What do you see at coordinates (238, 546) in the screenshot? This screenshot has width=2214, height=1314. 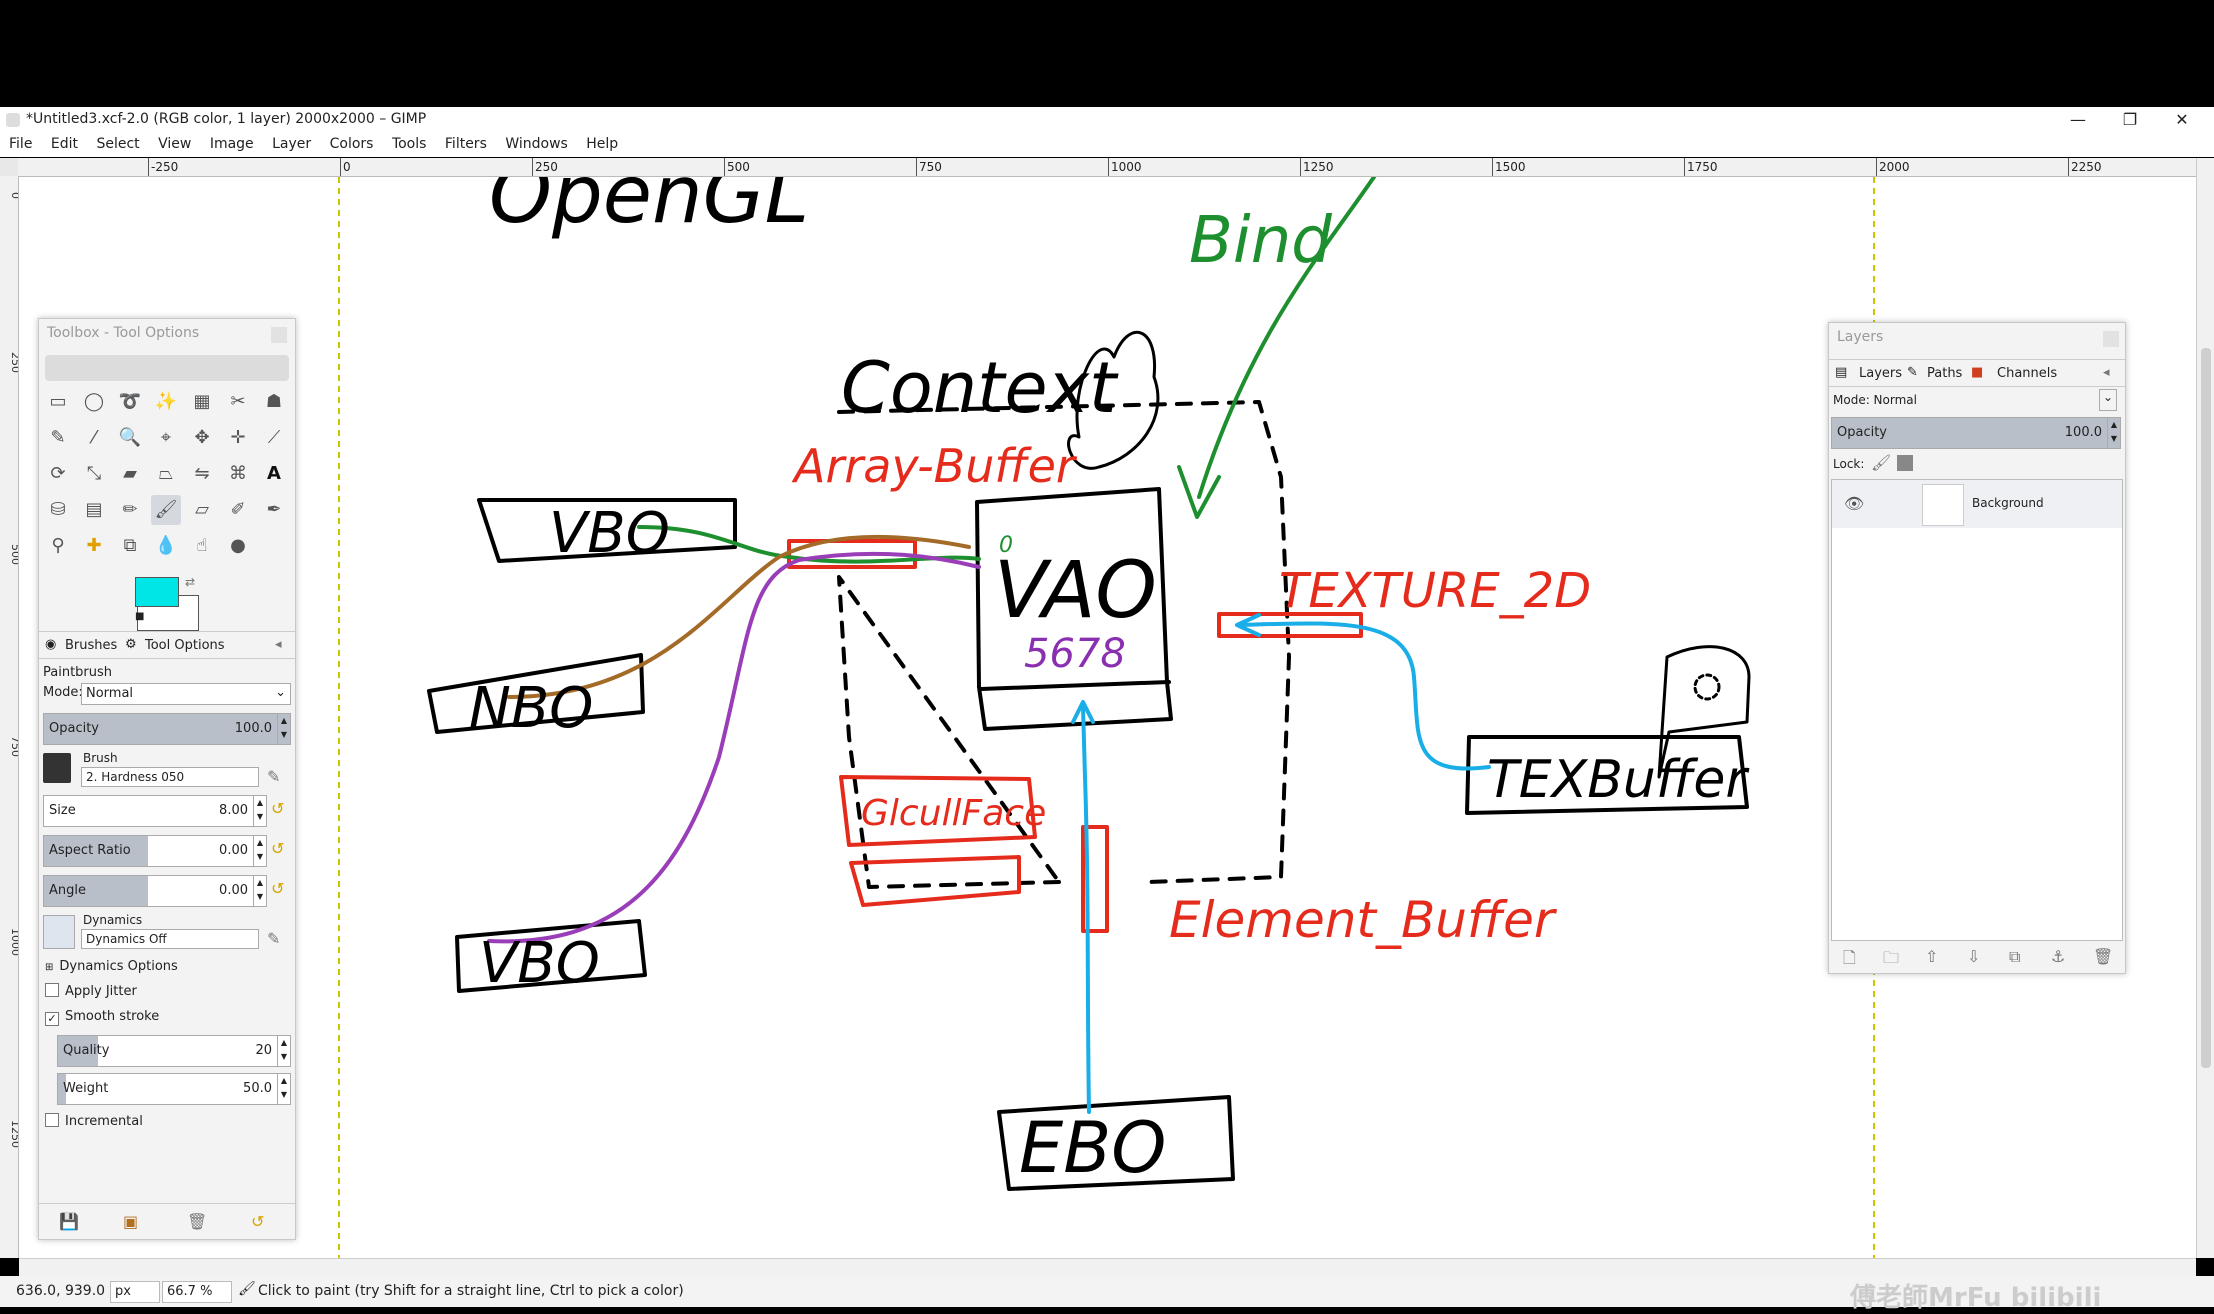 I see `dodge-burn-tool-icon: ●` at bounding box center [238, 546].